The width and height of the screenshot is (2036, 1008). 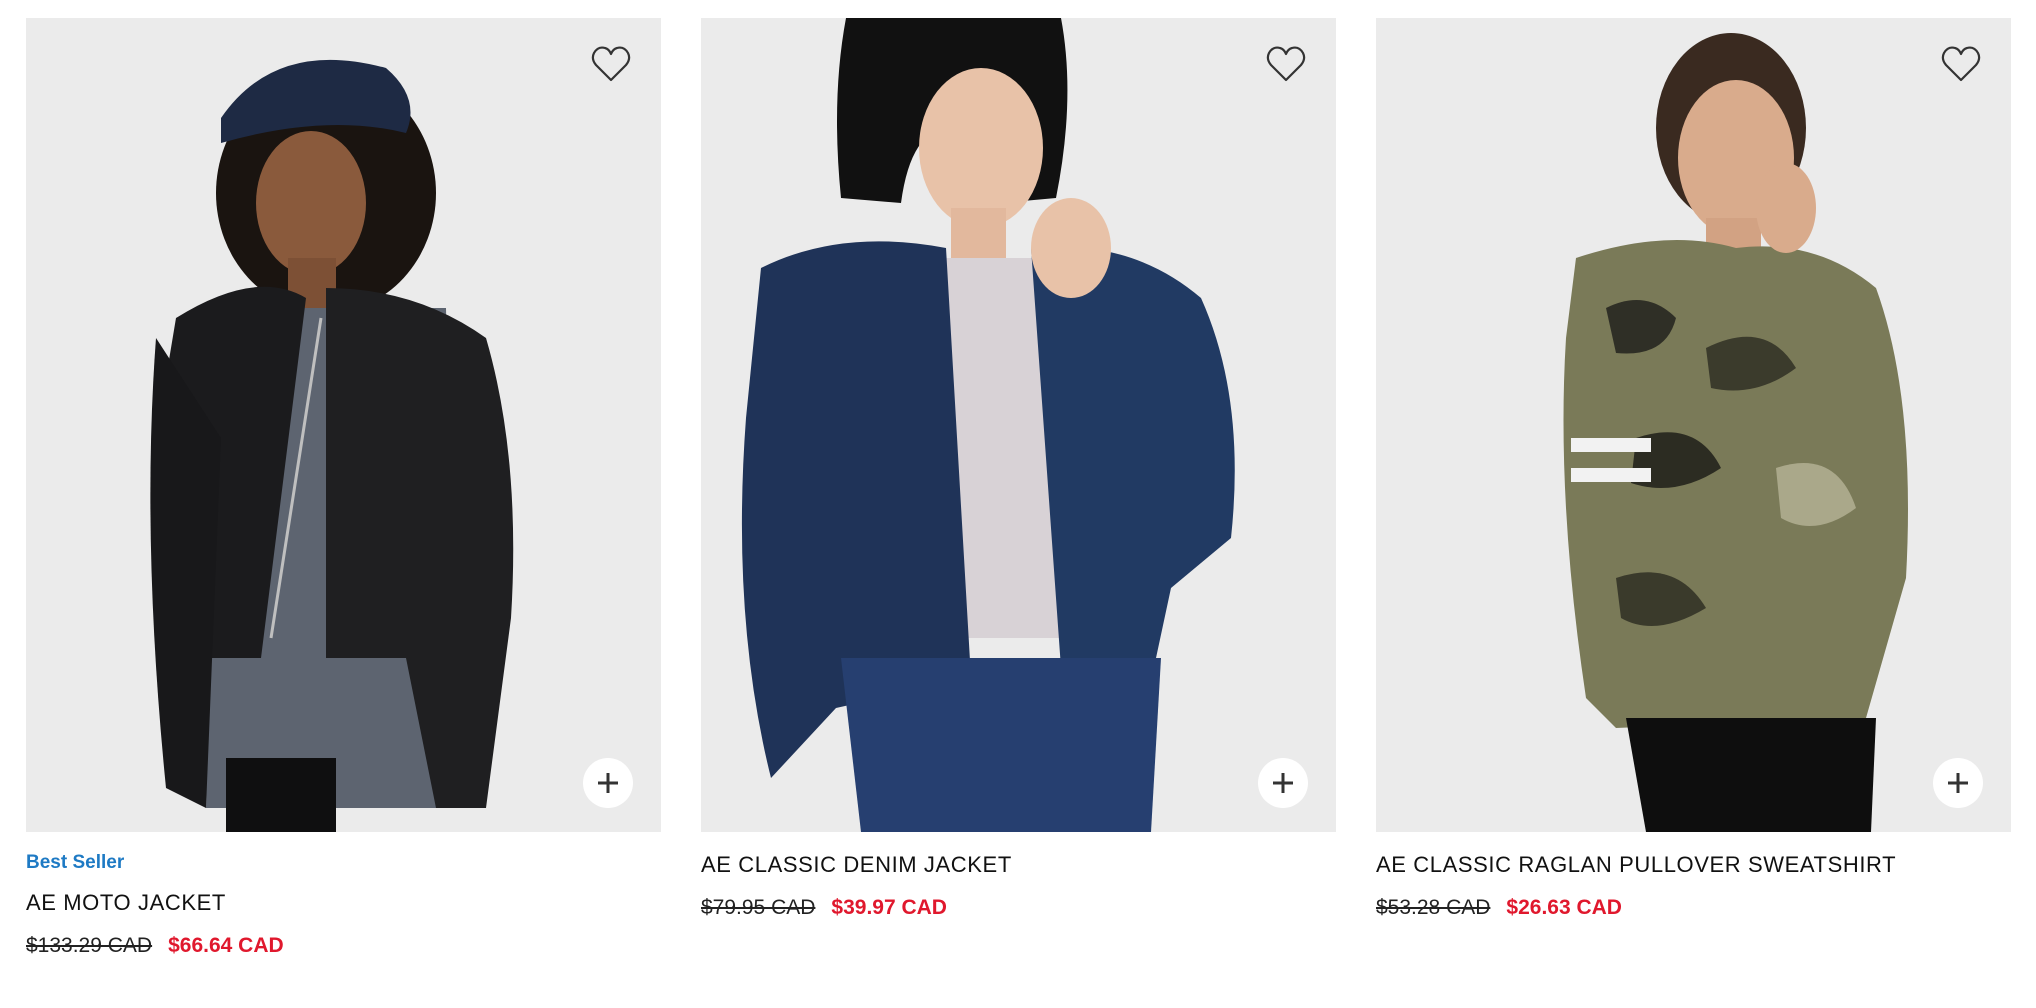 I want to click on sale-price: $39.97 CAD, so click(x=889, y=907).